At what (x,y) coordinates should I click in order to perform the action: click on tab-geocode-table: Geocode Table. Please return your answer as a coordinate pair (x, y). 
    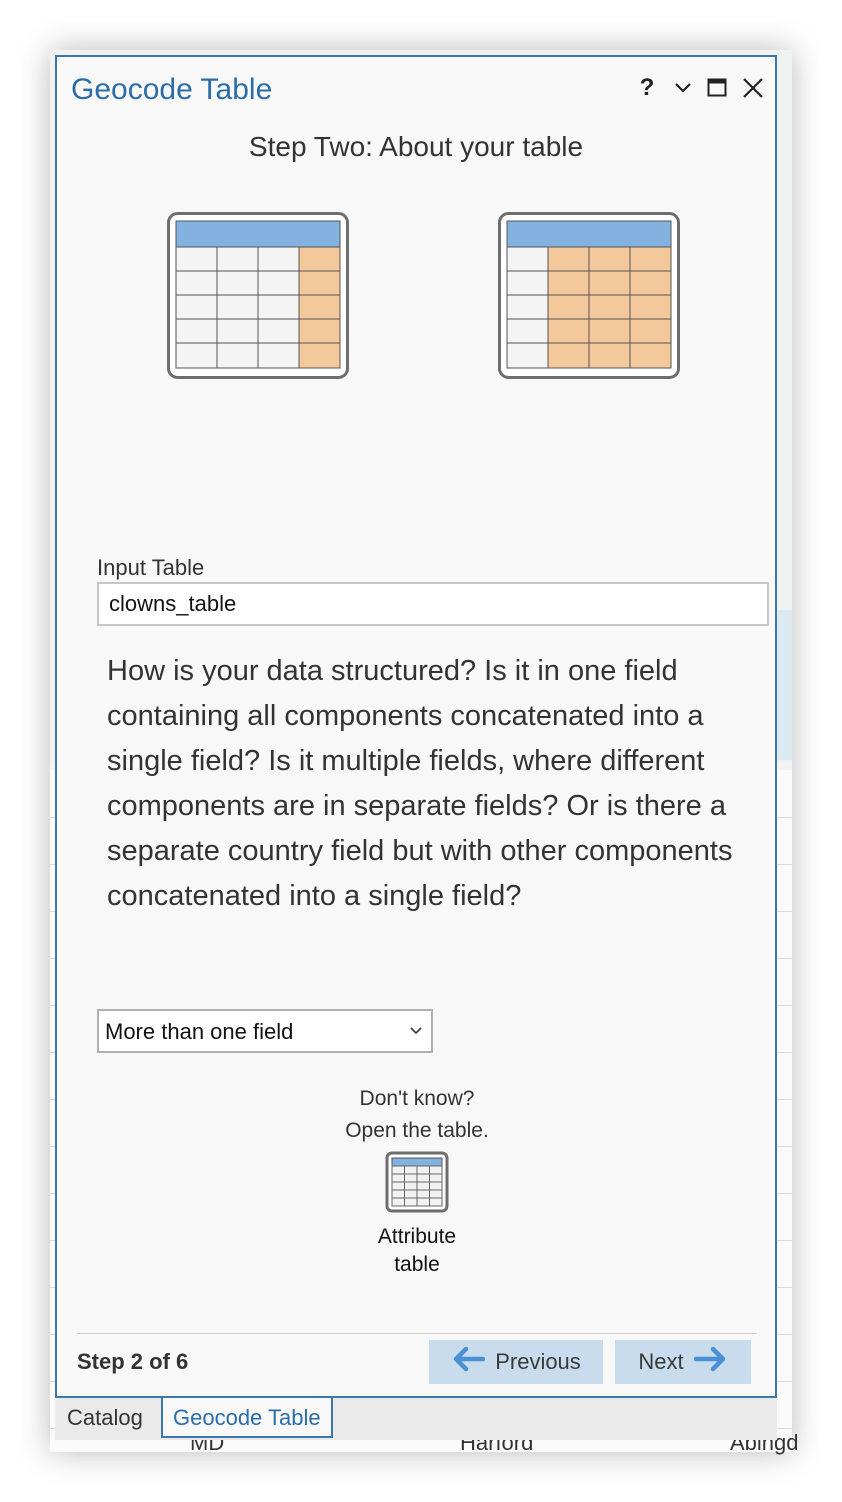
    Looking at the image, I should click on (247, 1418).